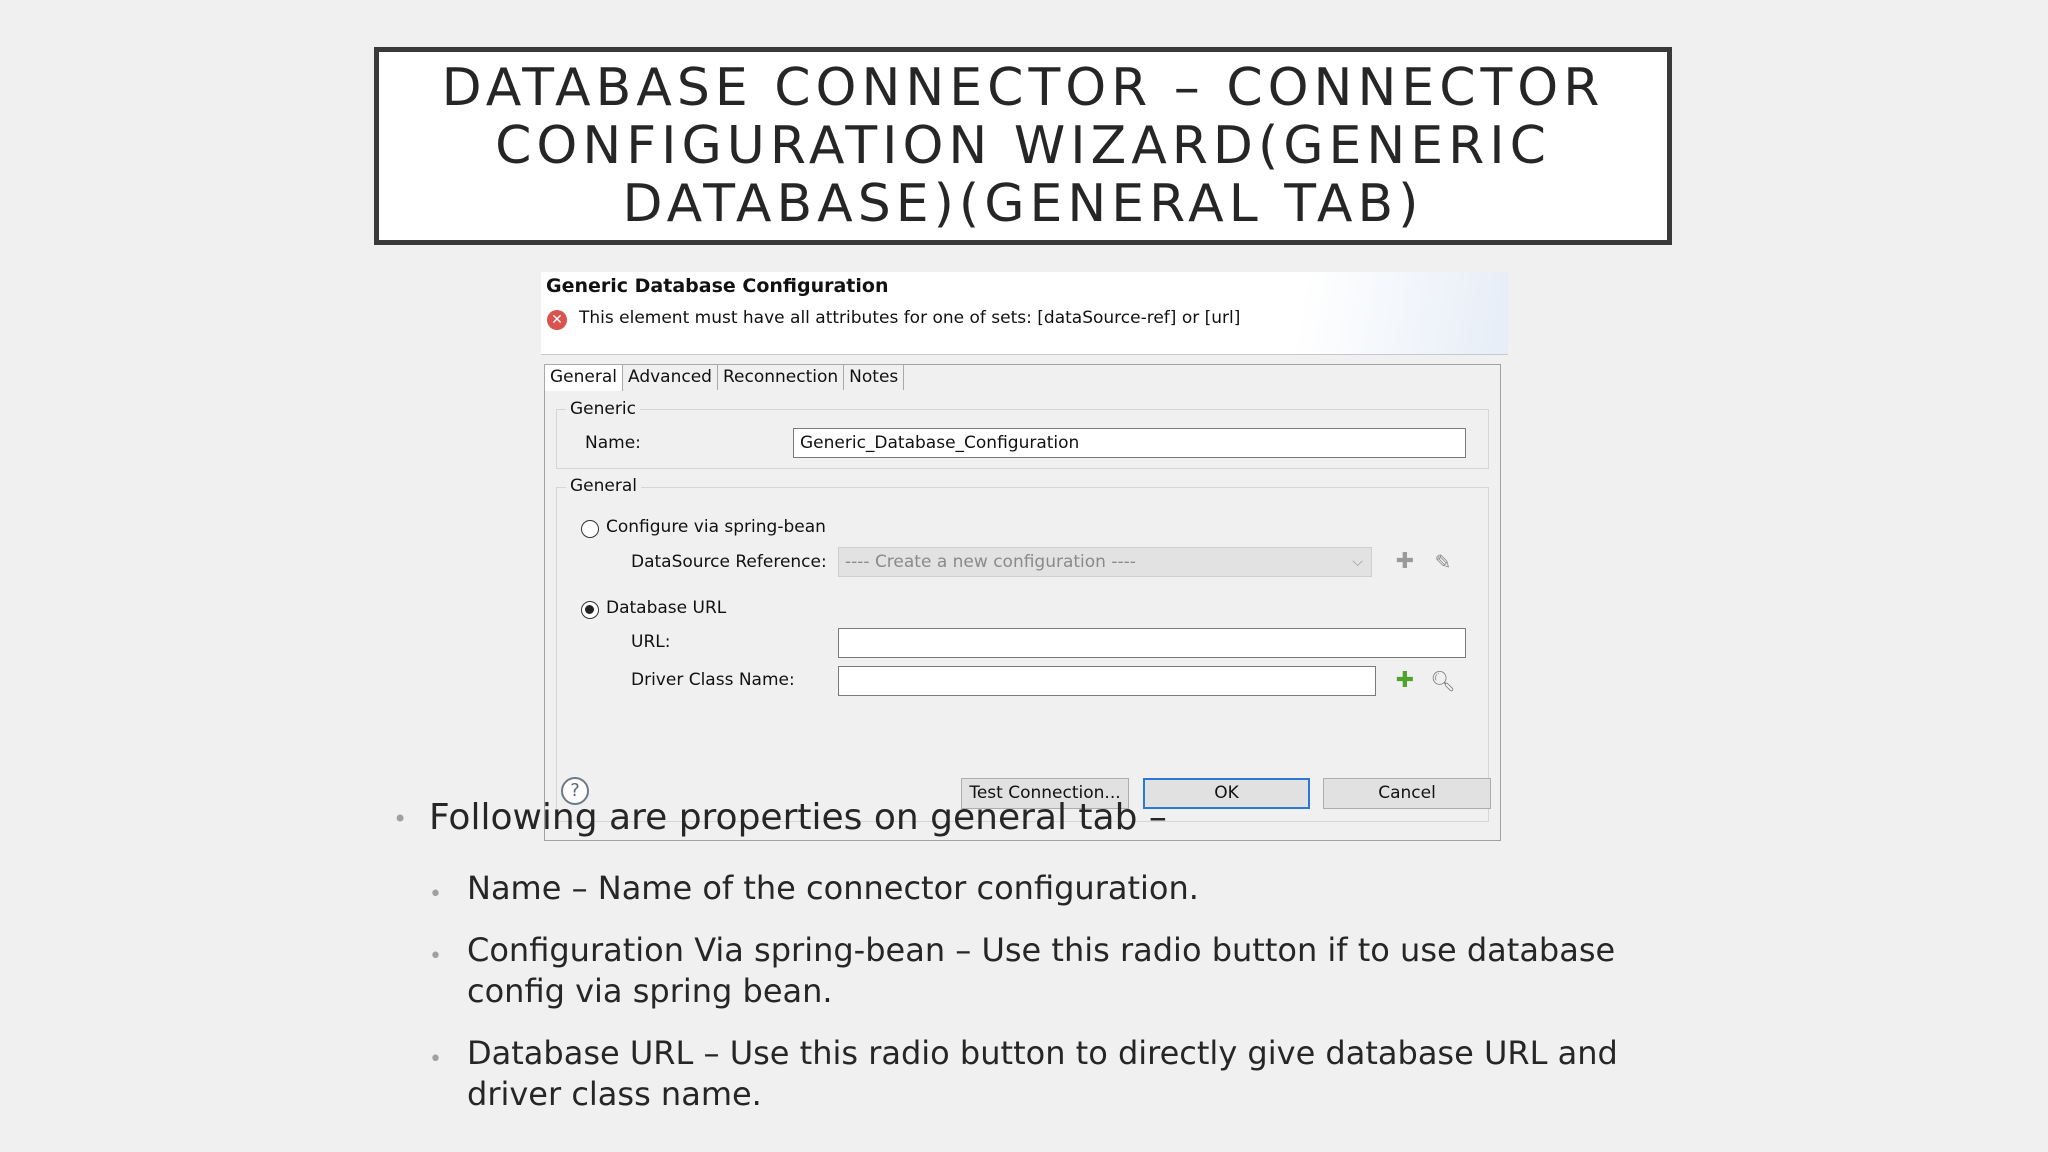 The image size is (2048, 1152). Describe the element at coordinates (1226, 793) in the screenshot. I see `ok-button: OK` at that location.